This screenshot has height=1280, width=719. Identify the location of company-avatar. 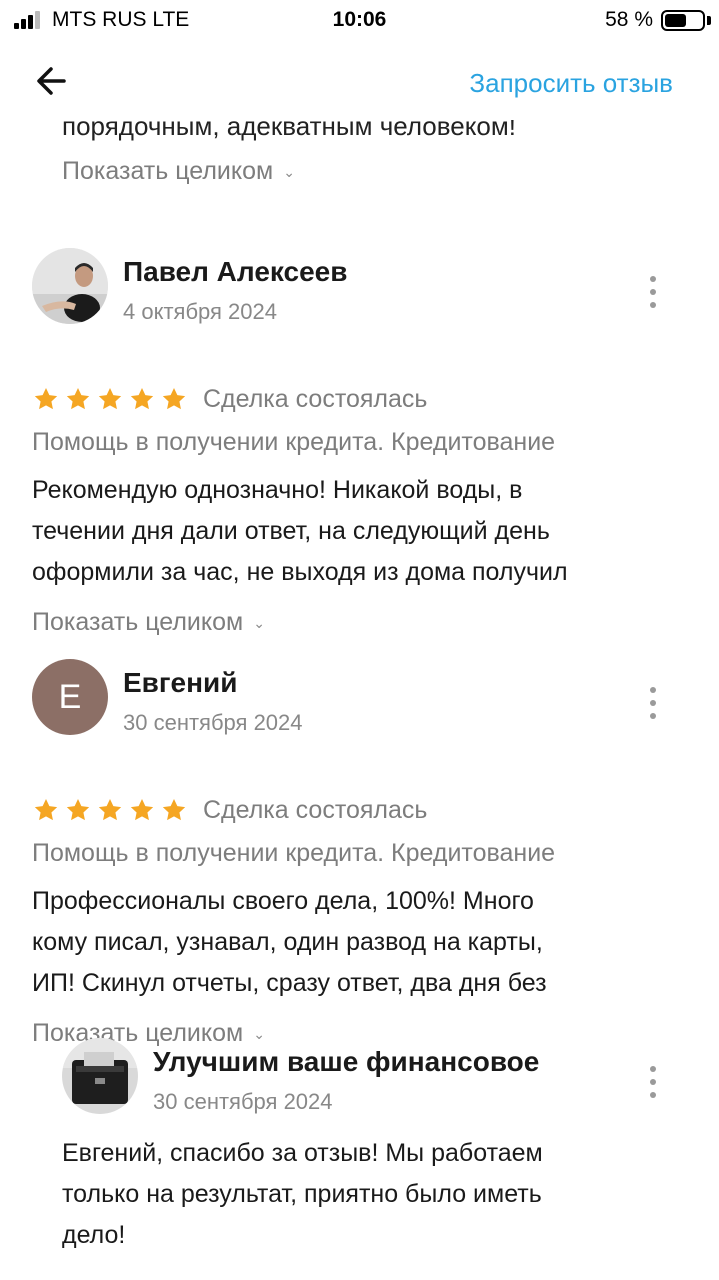
(100, 1076).